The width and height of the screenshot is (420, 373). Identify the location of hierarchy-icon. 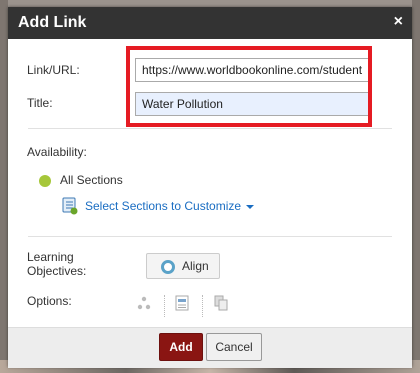
(144, 304).